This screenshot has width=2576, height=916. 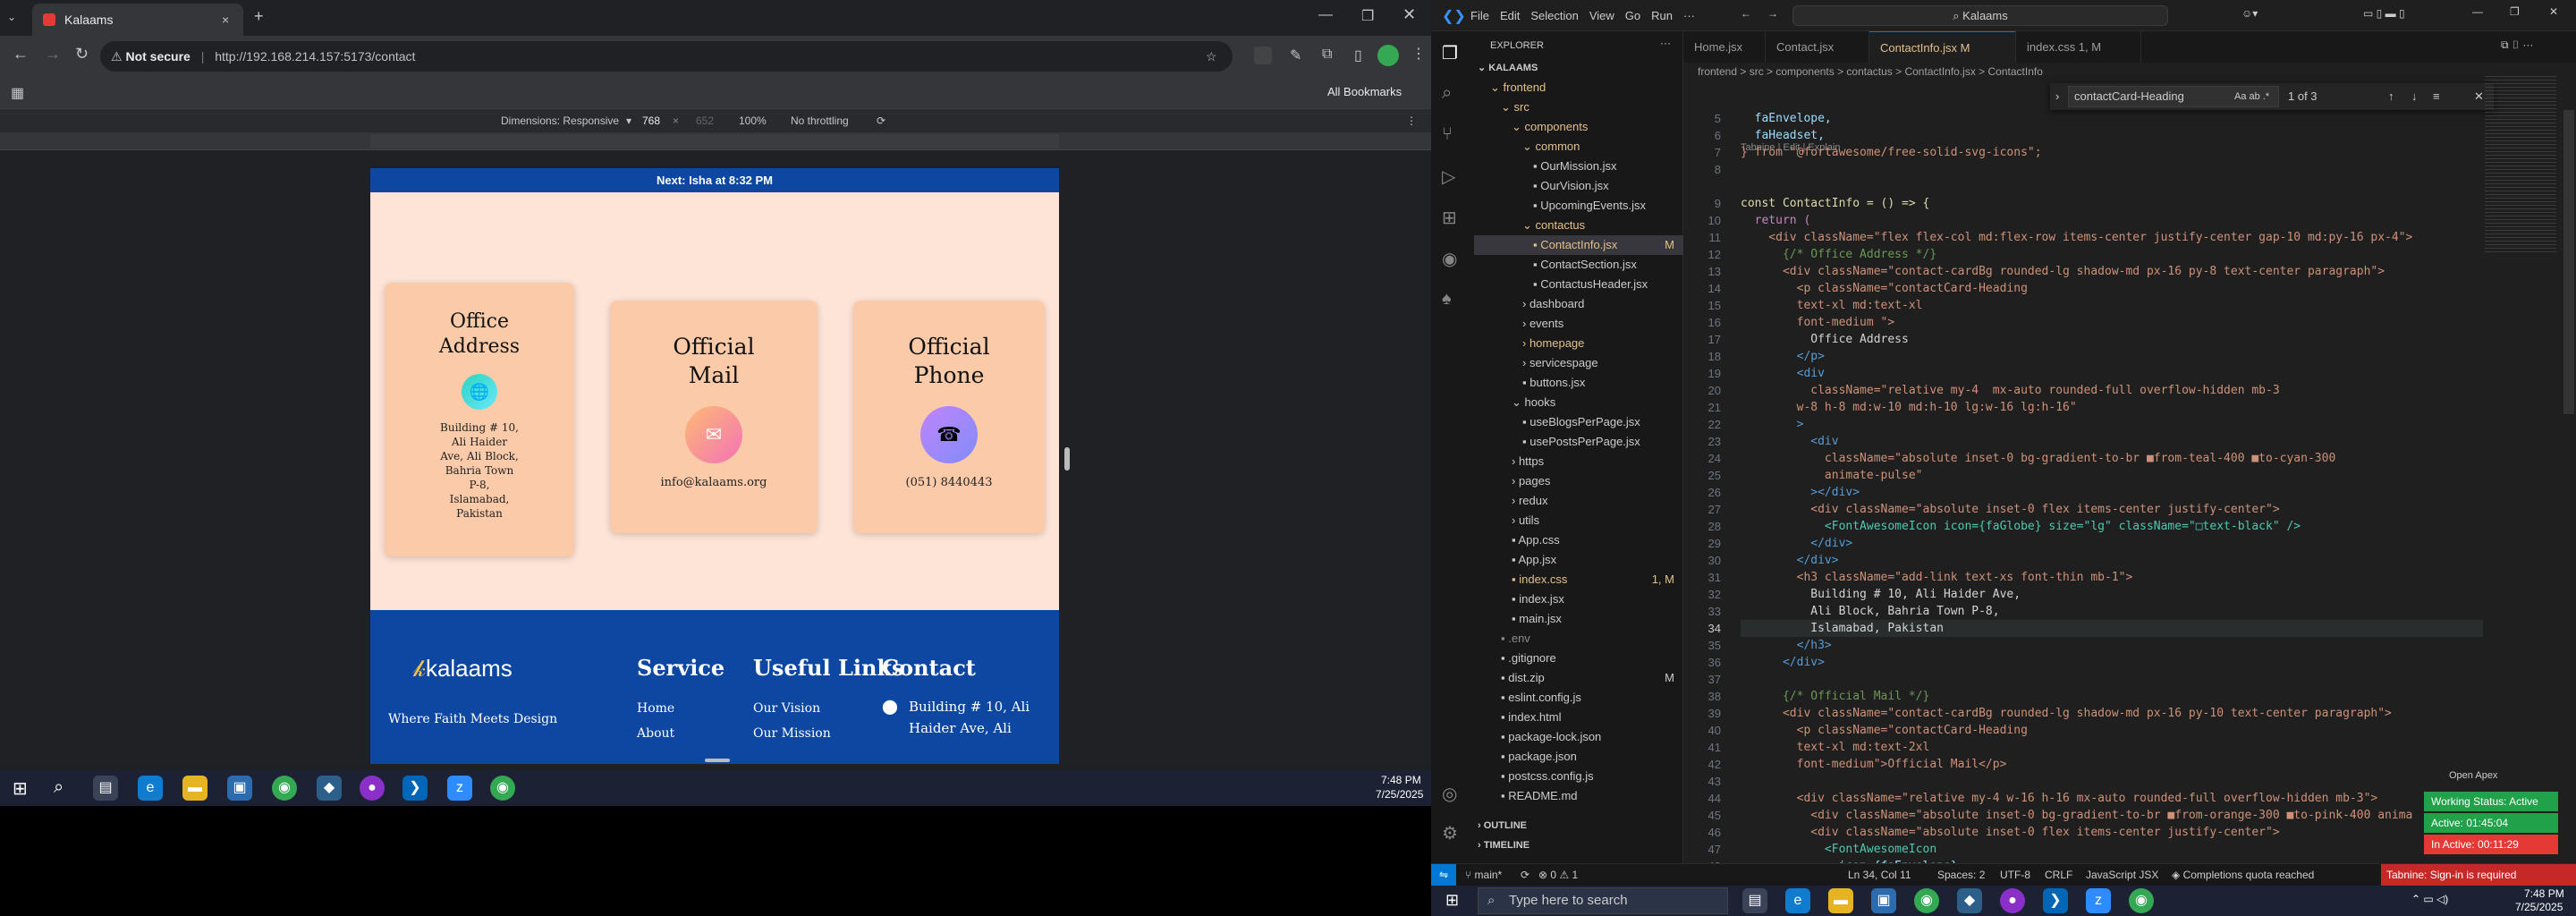 What do you see at coordinates (1776, 220) in the screenshot?
I see `code-line: return (` at bounding box center [1776, 220].